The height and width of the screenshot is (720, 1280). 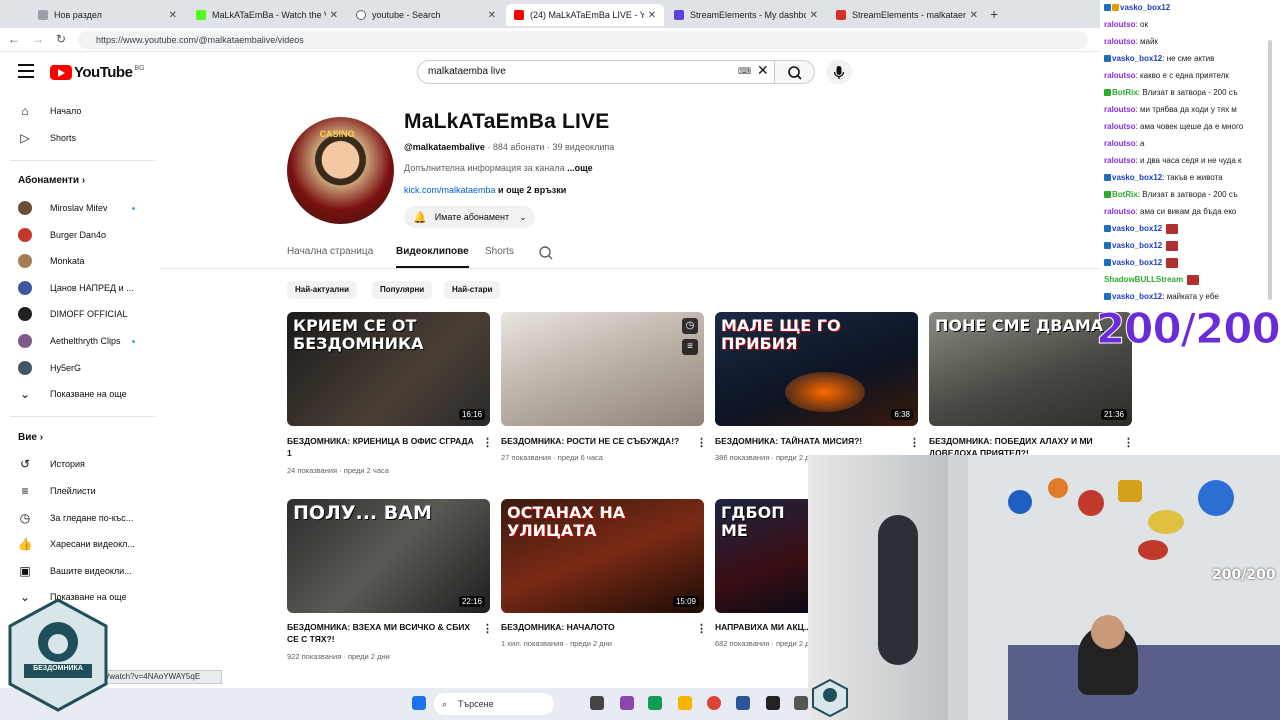 I want to click on channel-description: Допълнителна информация за канала ...още, so click(x=498, y=168).